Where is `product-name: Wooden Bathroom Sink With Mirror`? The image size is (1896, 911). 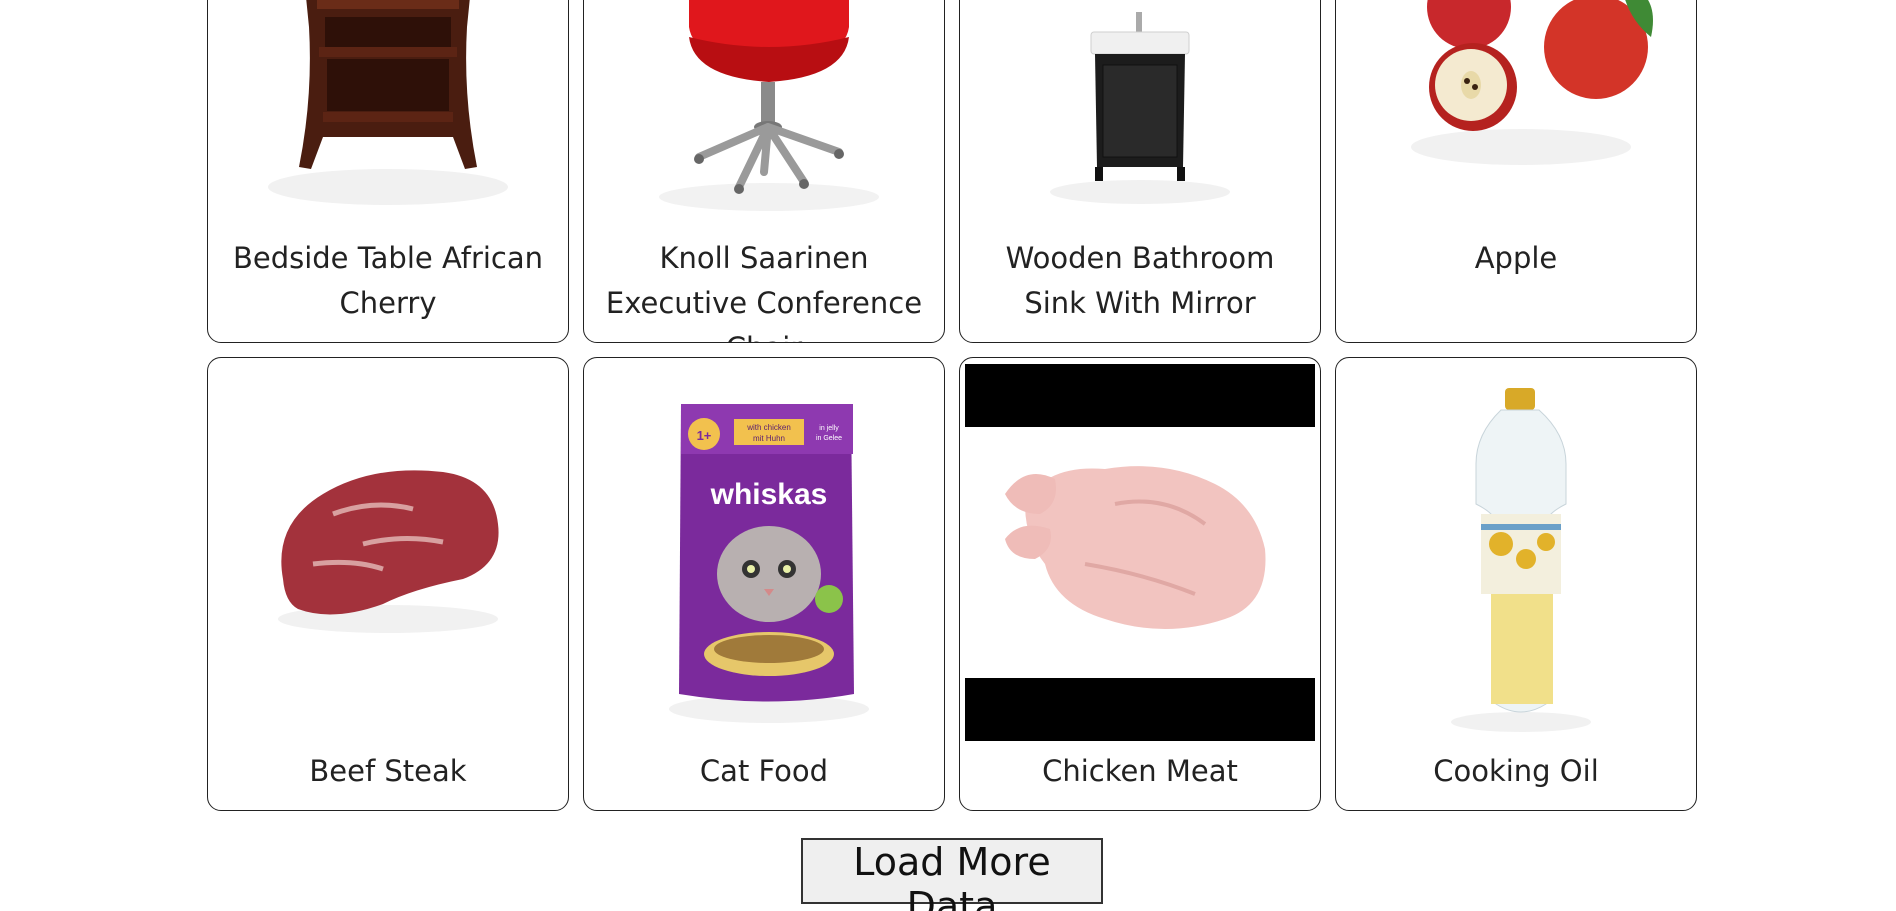 product-name: Wooden Bathroom Sink With Mirror is located at coordinates (1140, 281).